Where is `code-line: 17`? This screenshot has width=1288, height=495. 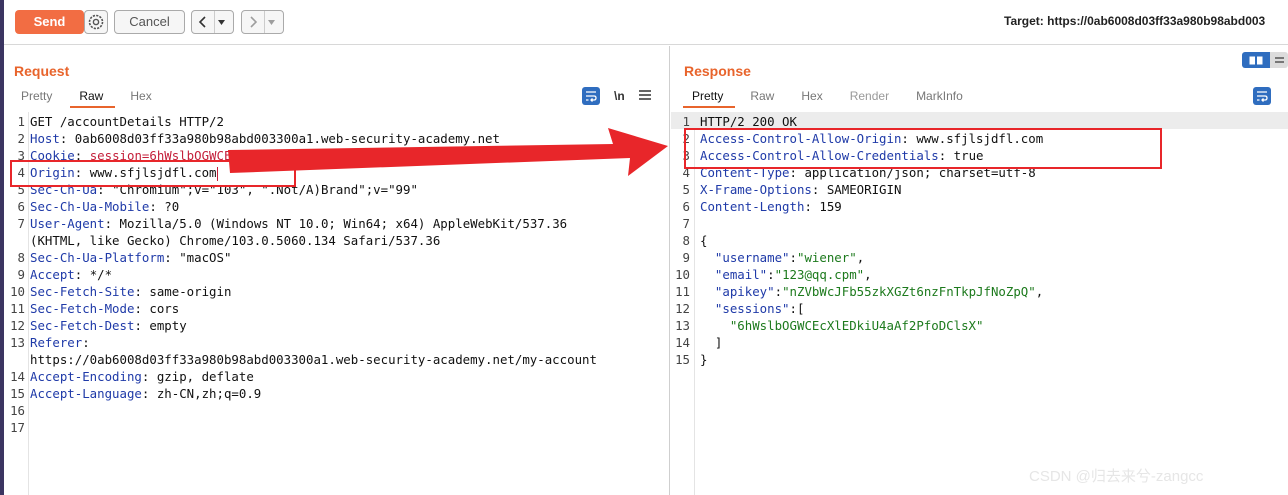
code-line: 17 is located at coordinates (336, 427).